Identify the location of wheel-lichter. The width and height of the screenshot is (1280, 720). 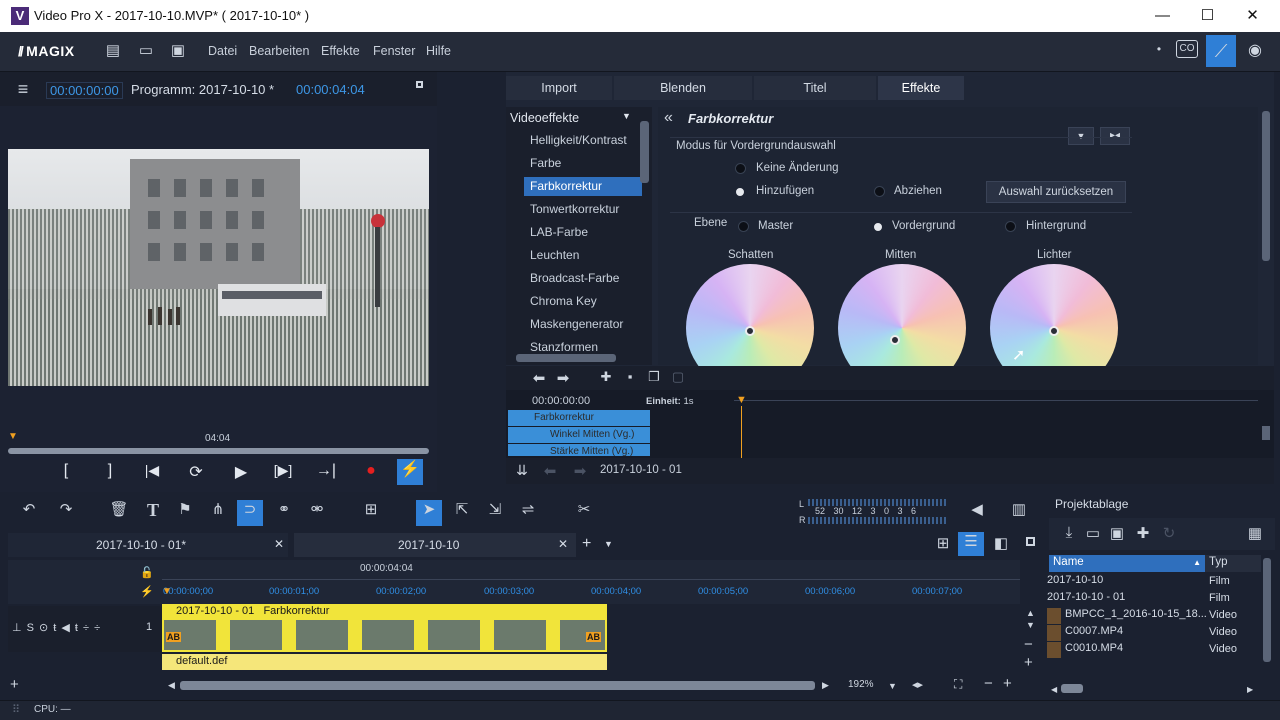
(1055, 315).